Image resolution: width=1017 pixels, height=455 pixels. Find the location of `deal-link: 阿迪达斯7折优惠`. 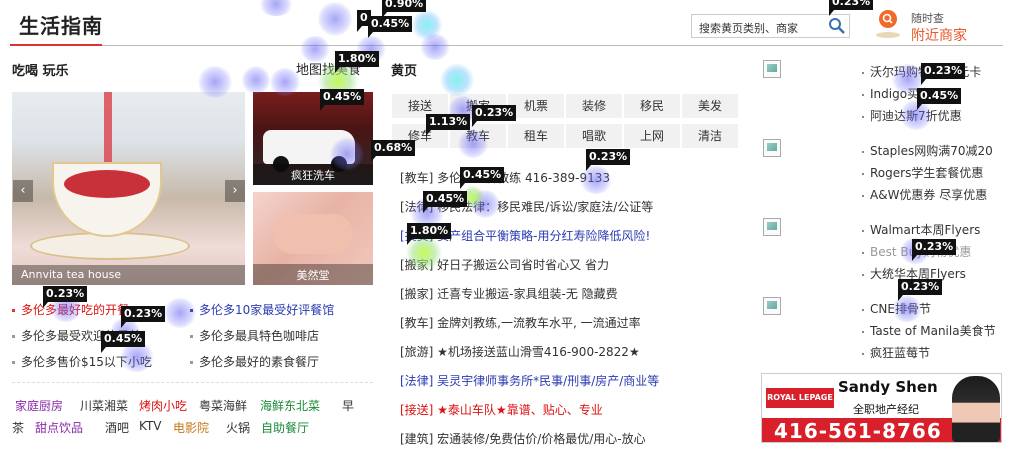

deal-link: 阿迪达斯7折优惠 is located at coordinates (912, 115).